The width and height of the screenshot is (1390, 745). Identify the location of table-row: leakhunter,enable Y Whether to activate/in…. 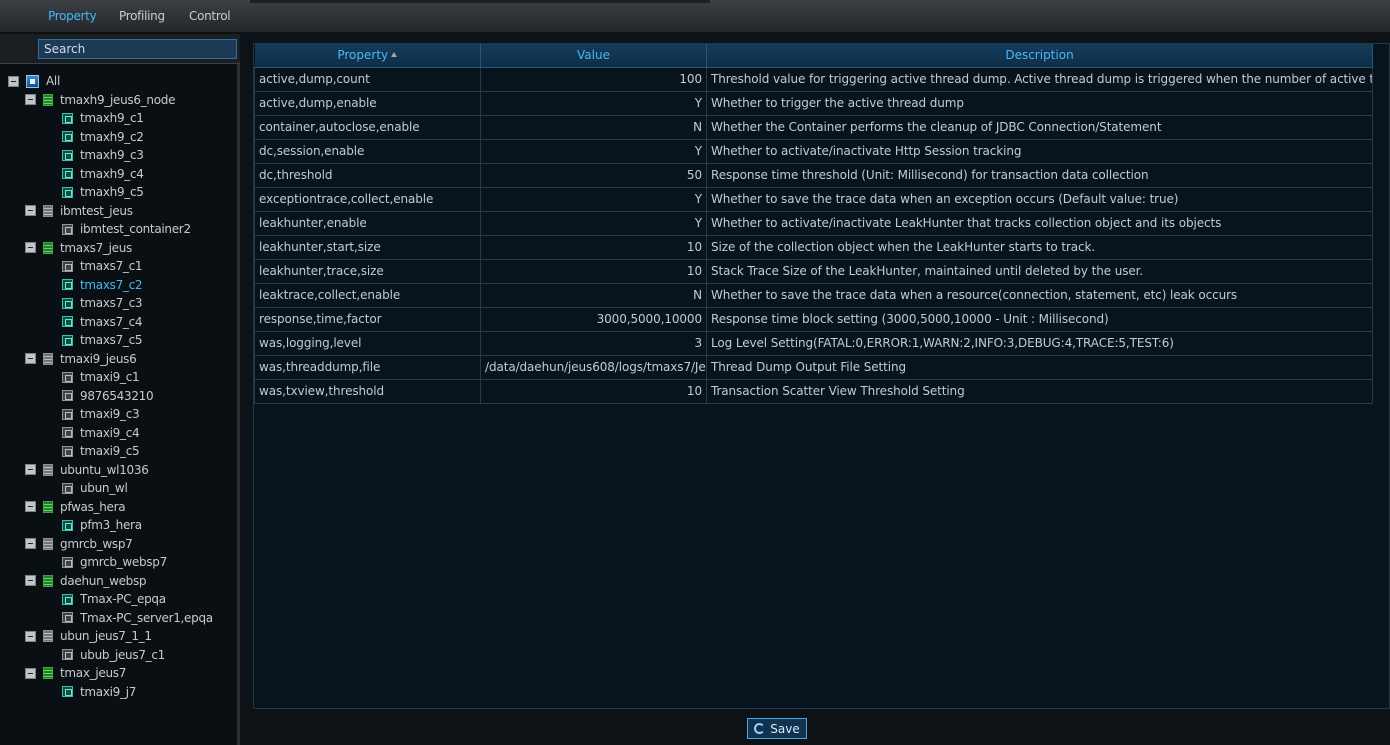
(813, 223).